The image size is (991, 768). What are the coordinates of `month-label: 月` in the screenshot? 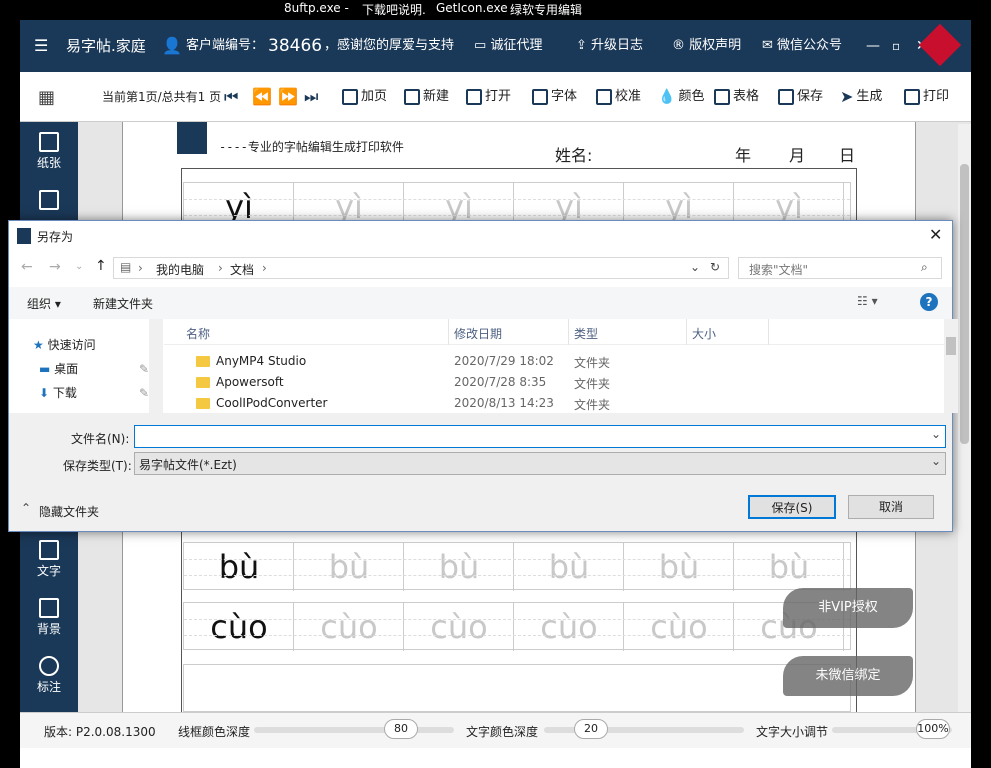 It's located at (797, 154).